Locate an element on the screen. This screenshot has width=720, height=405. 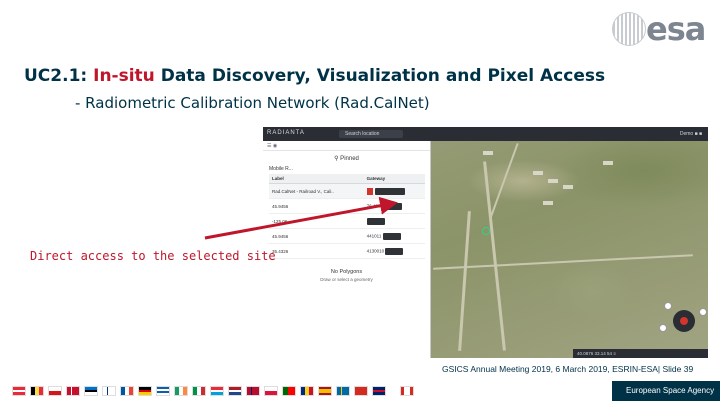
table-cell: 441011 is located at coordinates (394, 236).